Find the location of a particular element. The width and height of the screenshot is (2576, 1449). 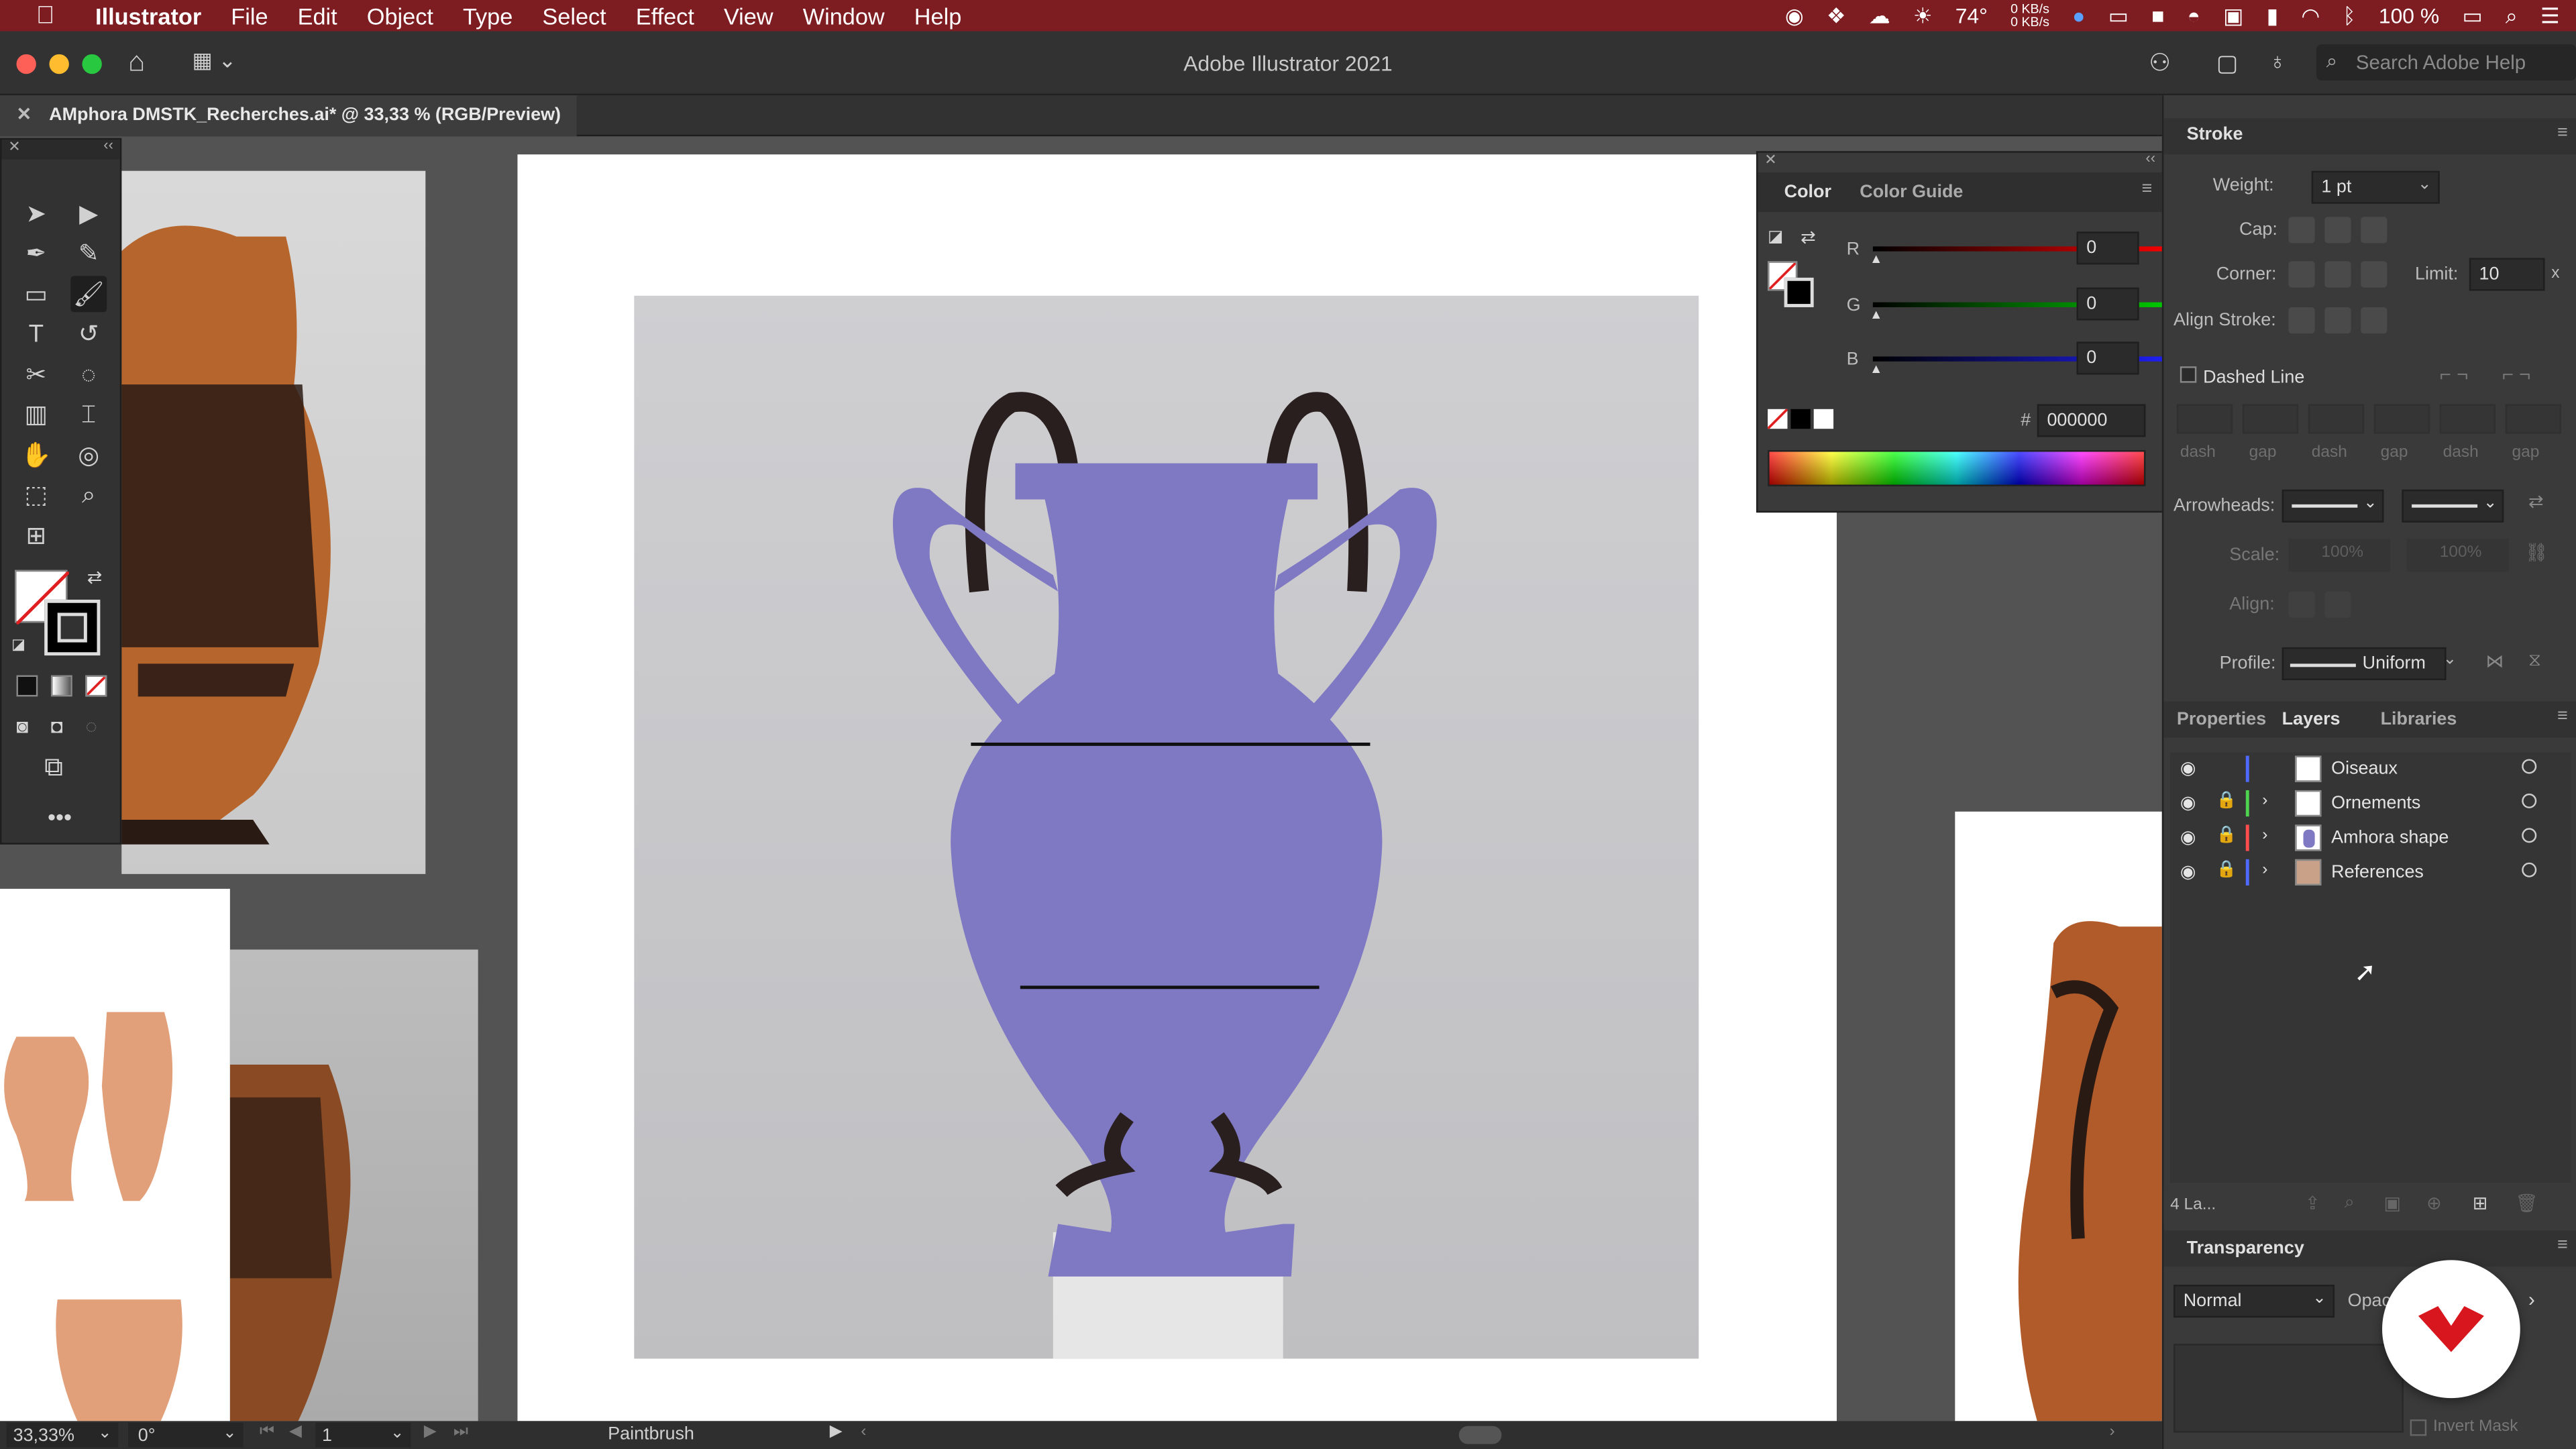

layers-menu-icon: ≡ is located at coordinates (2562, 716).